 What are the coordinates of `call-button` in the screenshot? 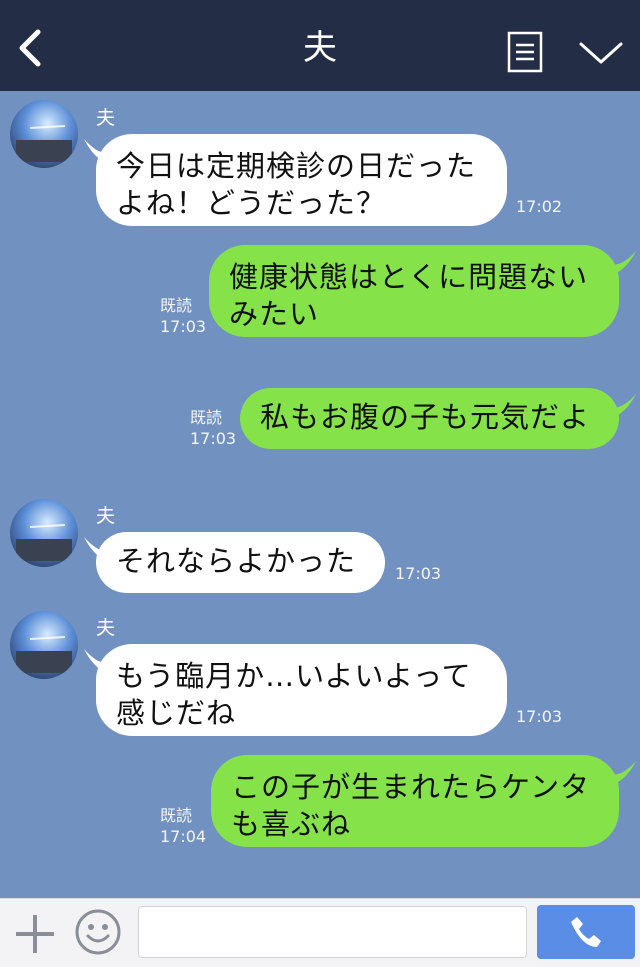 It's located at (586, 932).